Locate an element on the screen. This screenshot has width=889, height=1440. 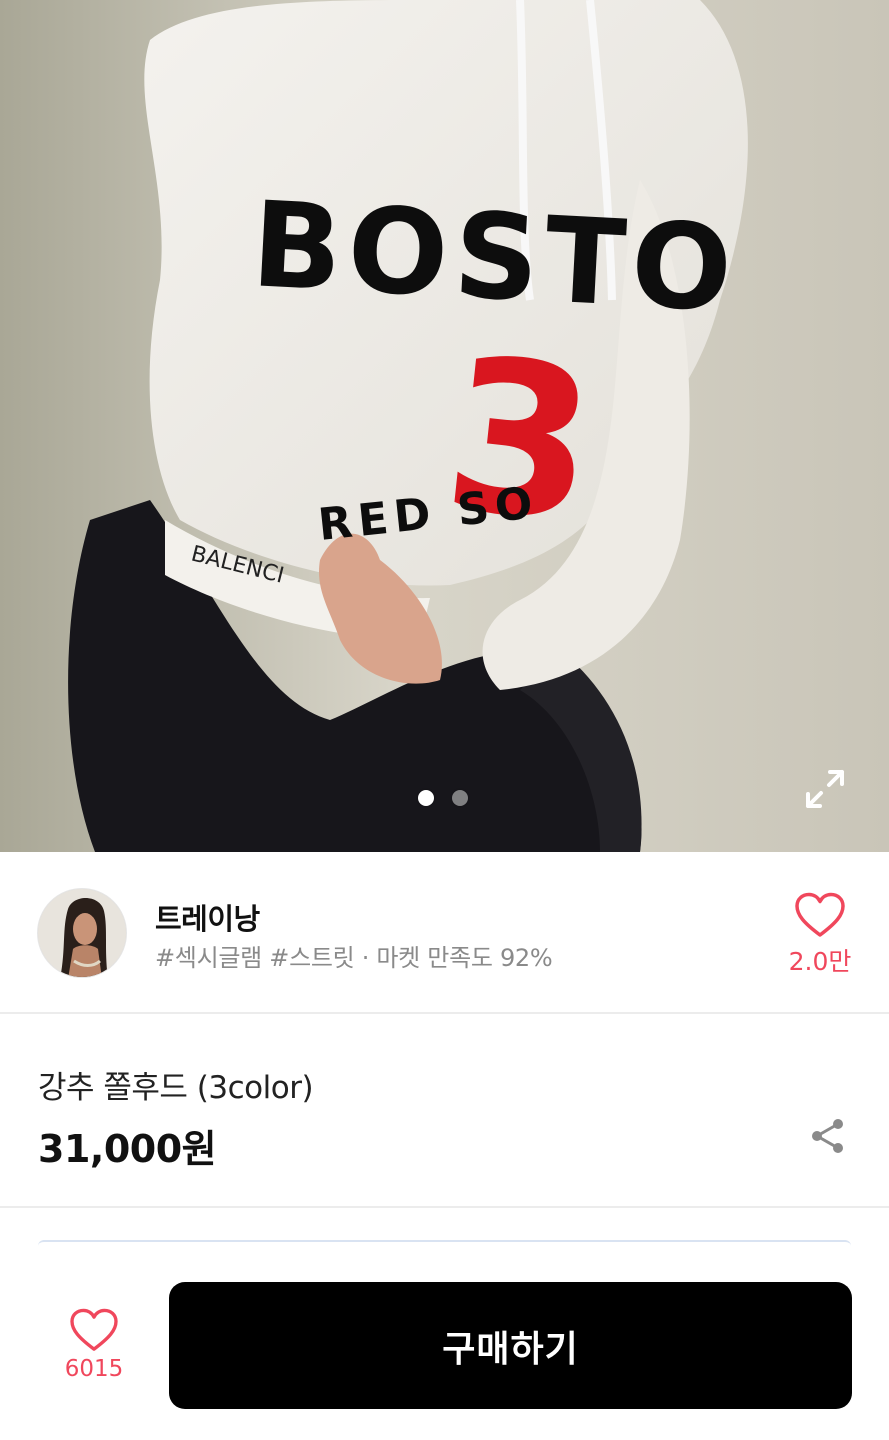
shop-like-count: 2.0만 is located at coordinates (820, 961).